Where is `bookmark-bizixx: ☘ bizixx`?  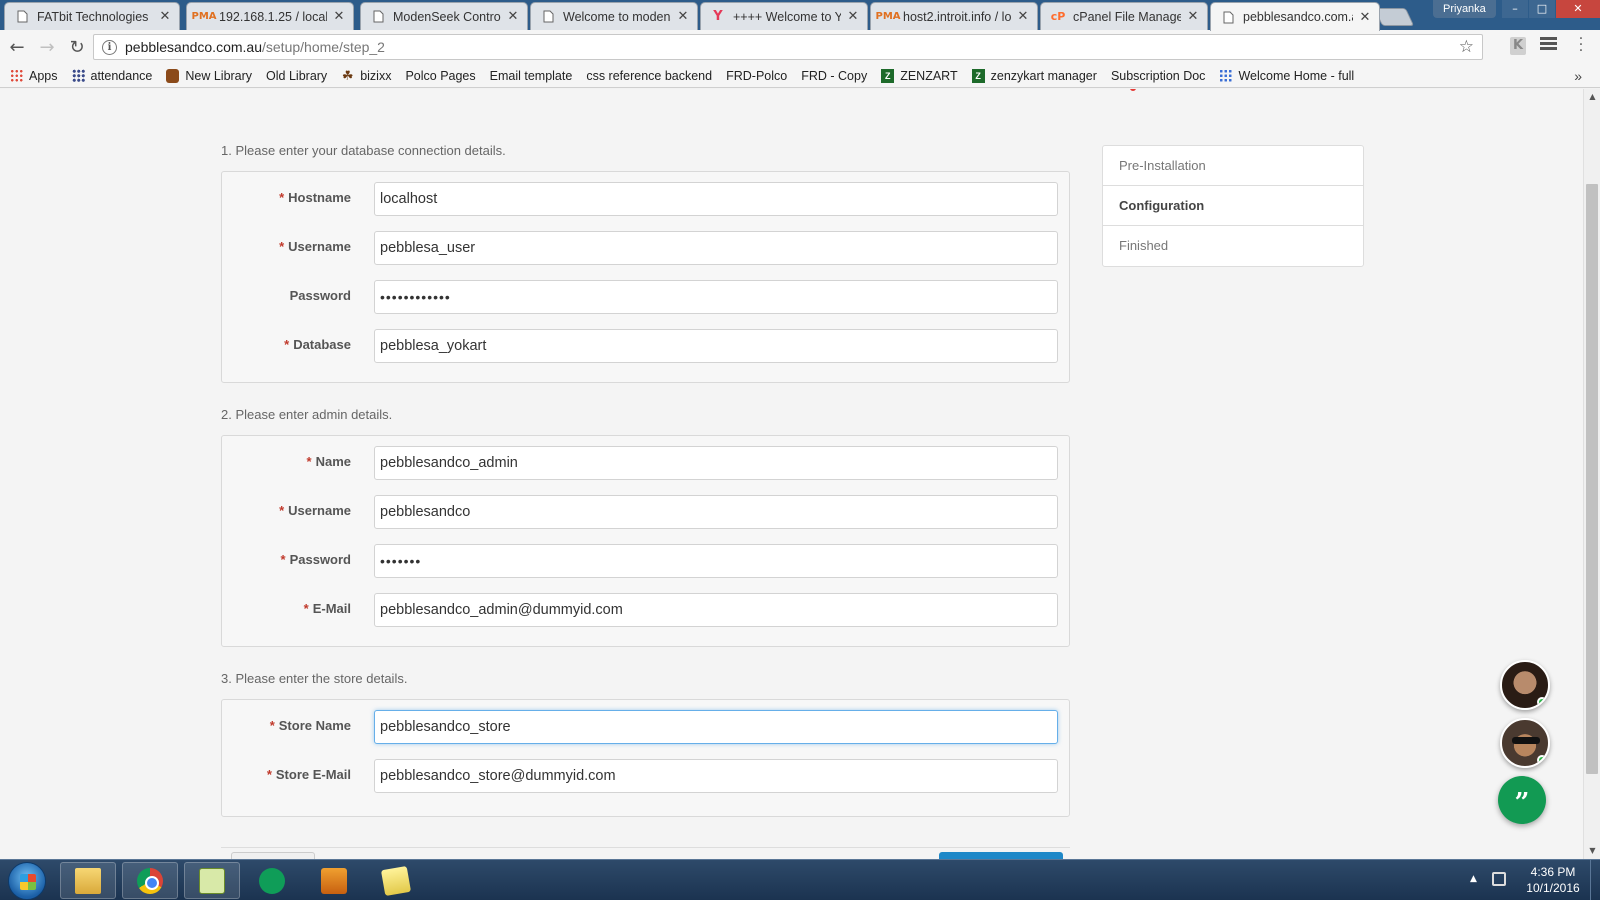 bookmark-bizixx: ☘ bizixx is located at coordinates (366, 75).